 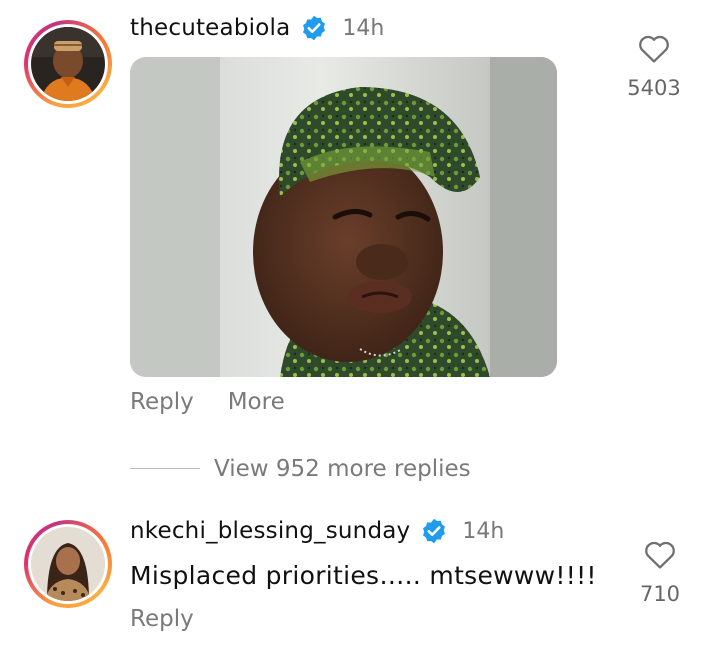 I want to click on comment-2-text: Misplaced priorities….. mtsewww!!!!, so click(x=363, y=575).